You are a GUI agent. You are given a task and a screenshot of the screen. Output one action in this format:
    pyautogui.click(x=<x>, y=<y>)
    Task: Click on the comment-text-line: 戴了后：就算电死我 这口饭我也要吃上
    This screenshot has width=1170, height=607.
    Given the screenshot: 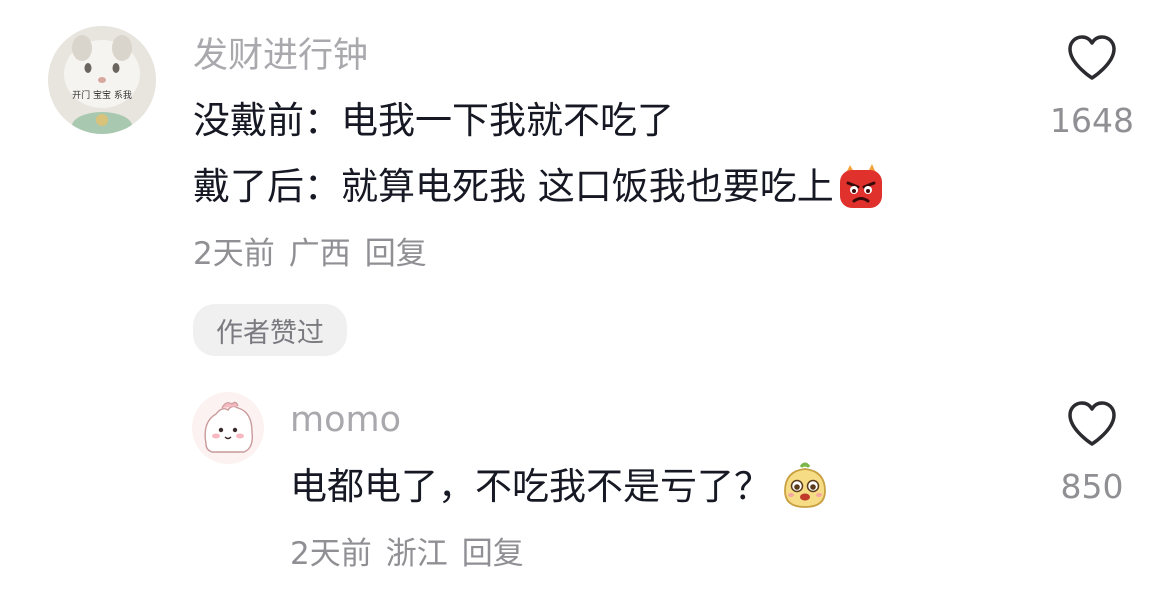 What is the action you would take?
    pyautogui.click(x=539, y=186)
    